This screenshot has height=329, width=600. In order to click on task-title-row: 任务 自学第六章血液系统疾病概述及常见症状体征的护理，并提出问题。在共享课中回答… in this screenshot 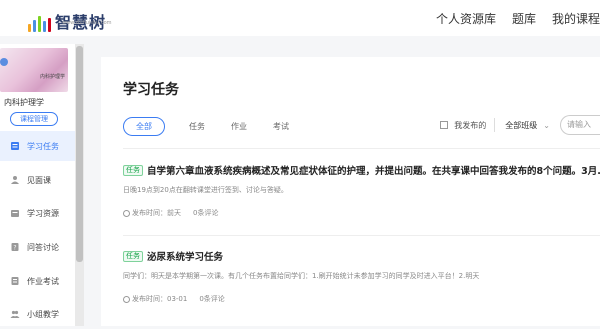, I will do `click(361, 170)`.